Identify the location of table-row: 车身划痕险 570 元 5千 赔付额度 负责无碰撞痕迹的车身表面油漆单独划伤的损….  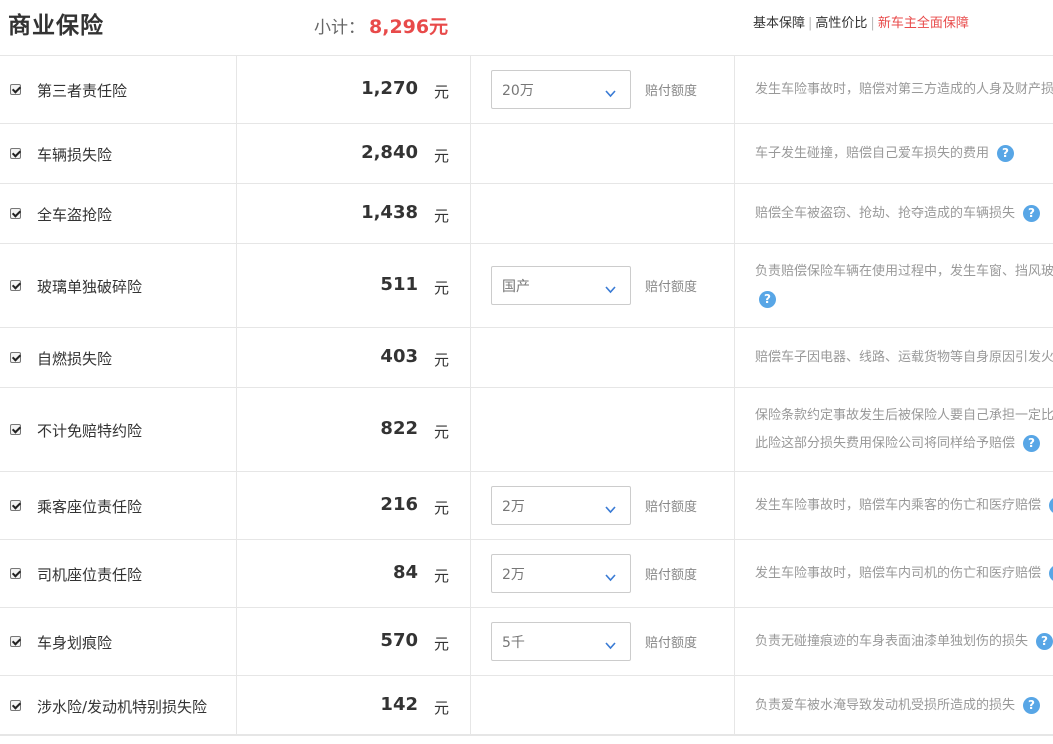
(526, 642).